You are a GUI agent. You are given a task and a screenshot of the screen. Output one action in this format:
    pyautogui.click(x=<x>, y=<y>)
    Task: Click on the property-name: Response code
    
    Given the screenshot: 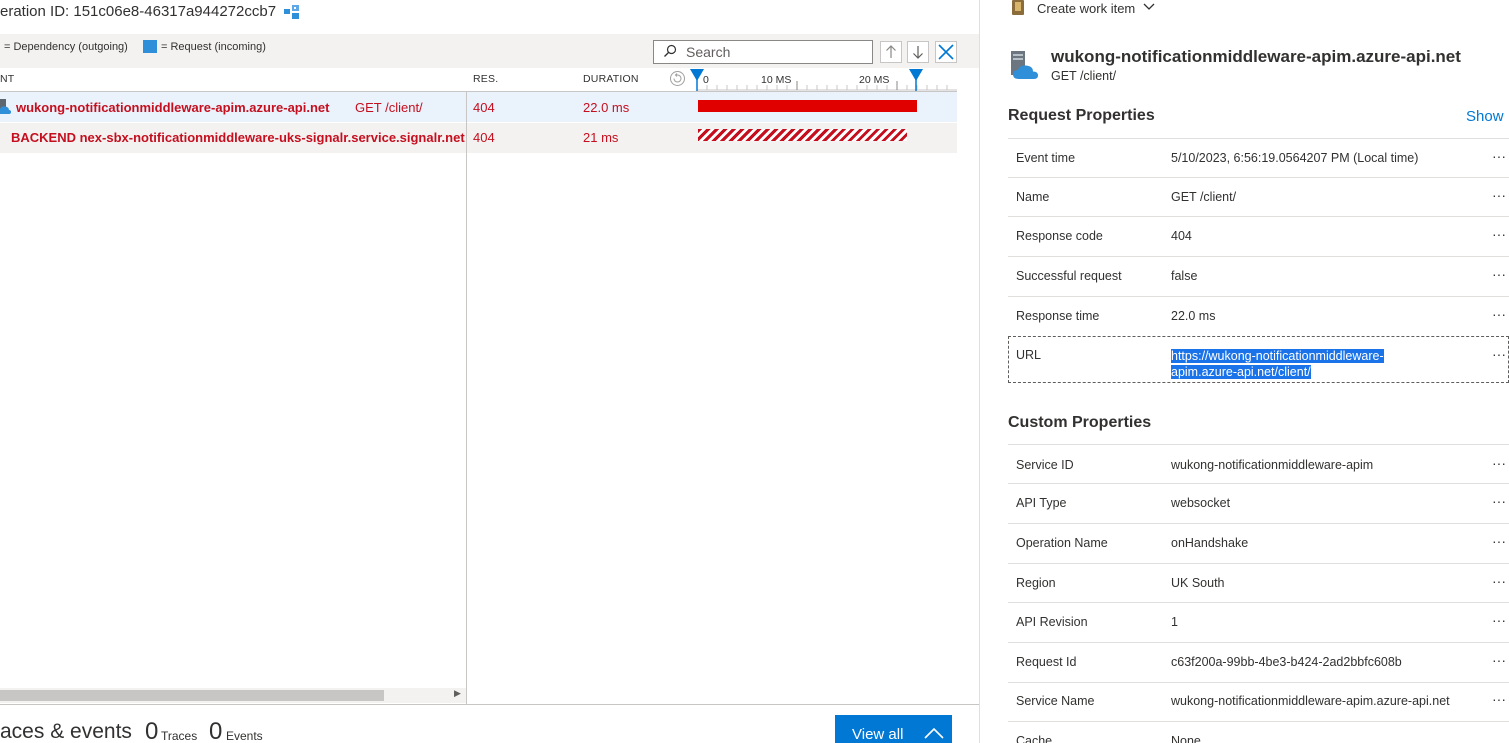 What is the action you would take?
    pyautogui.click(x=1059, y=236)
    